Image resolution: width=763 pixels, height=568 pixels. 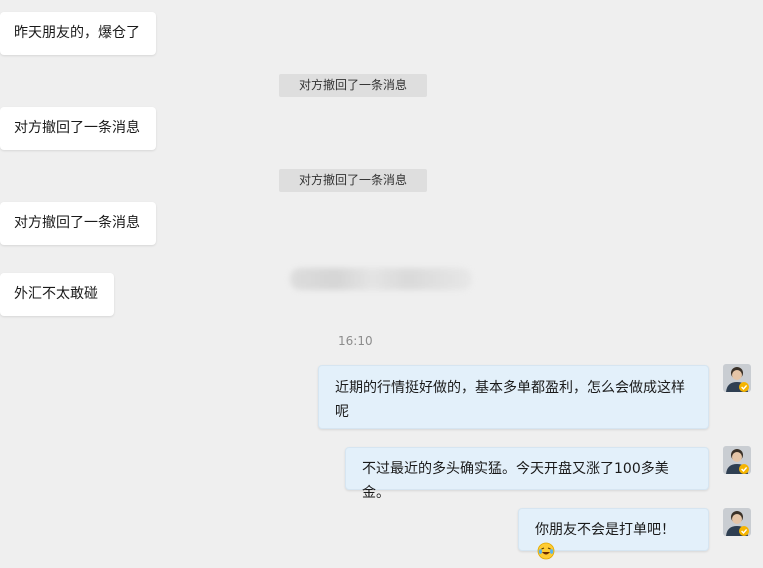 What do you see at coordinates (510, 400) in the screenshot?
I see `message-text: 近期的行情挺好做的，基本多单都盈利，怎么会做成这样呢` at bounding box center [510, 400].